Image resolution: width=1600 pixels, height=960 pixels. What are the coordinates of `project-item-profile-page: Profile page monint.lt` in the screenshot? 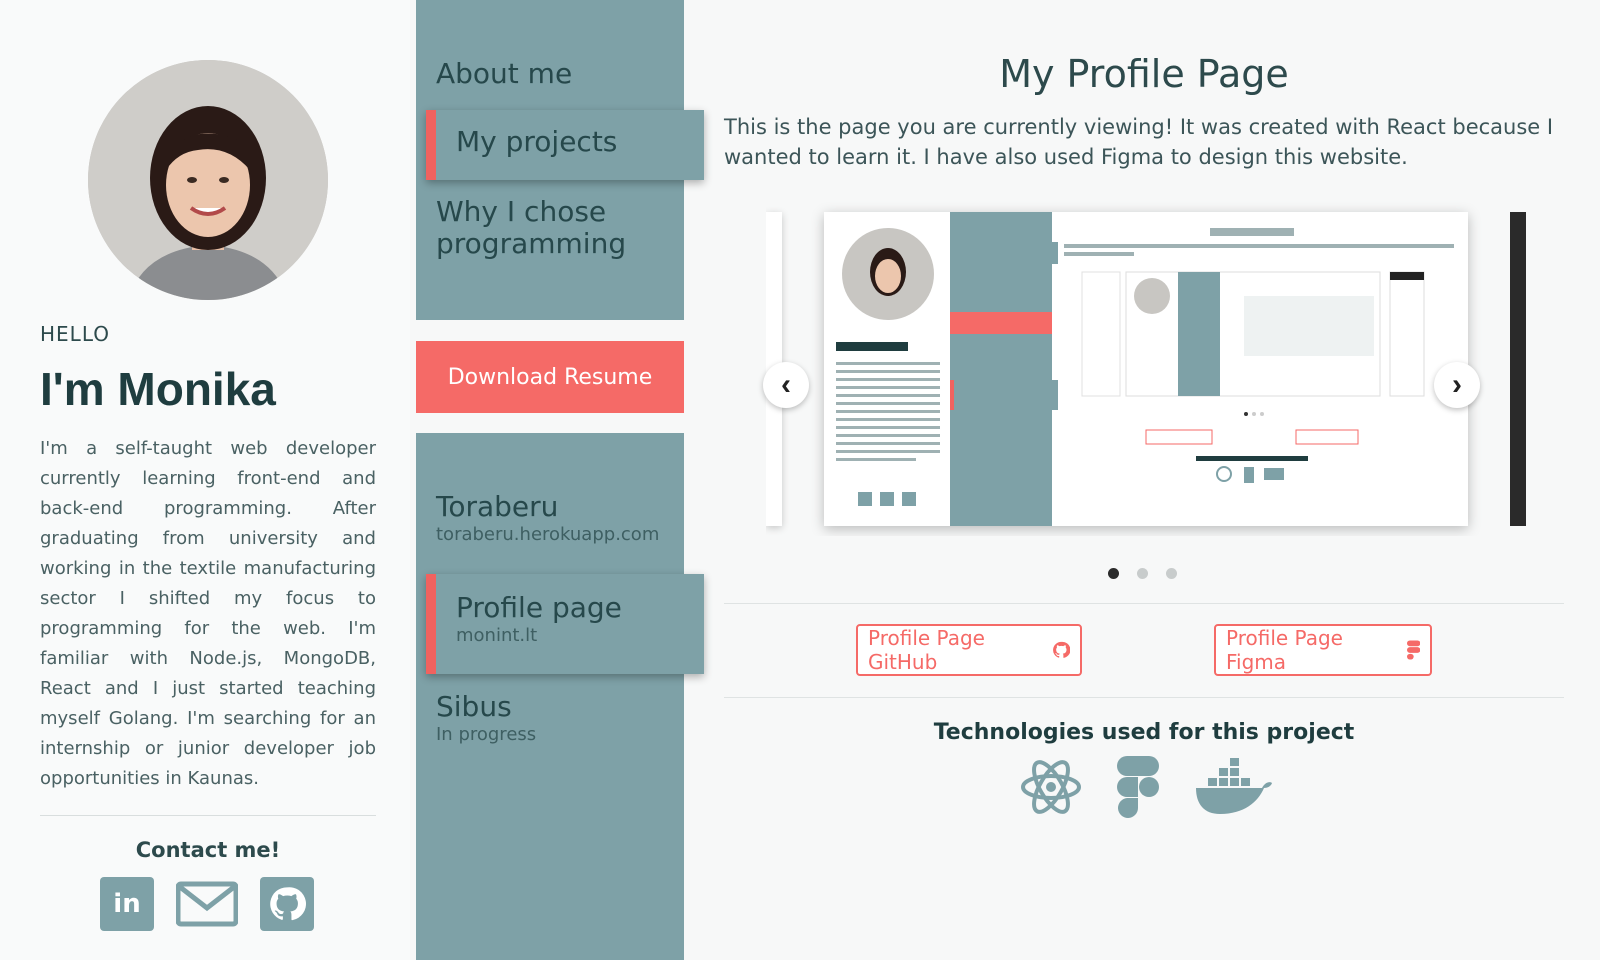 It's located at (565, 624).